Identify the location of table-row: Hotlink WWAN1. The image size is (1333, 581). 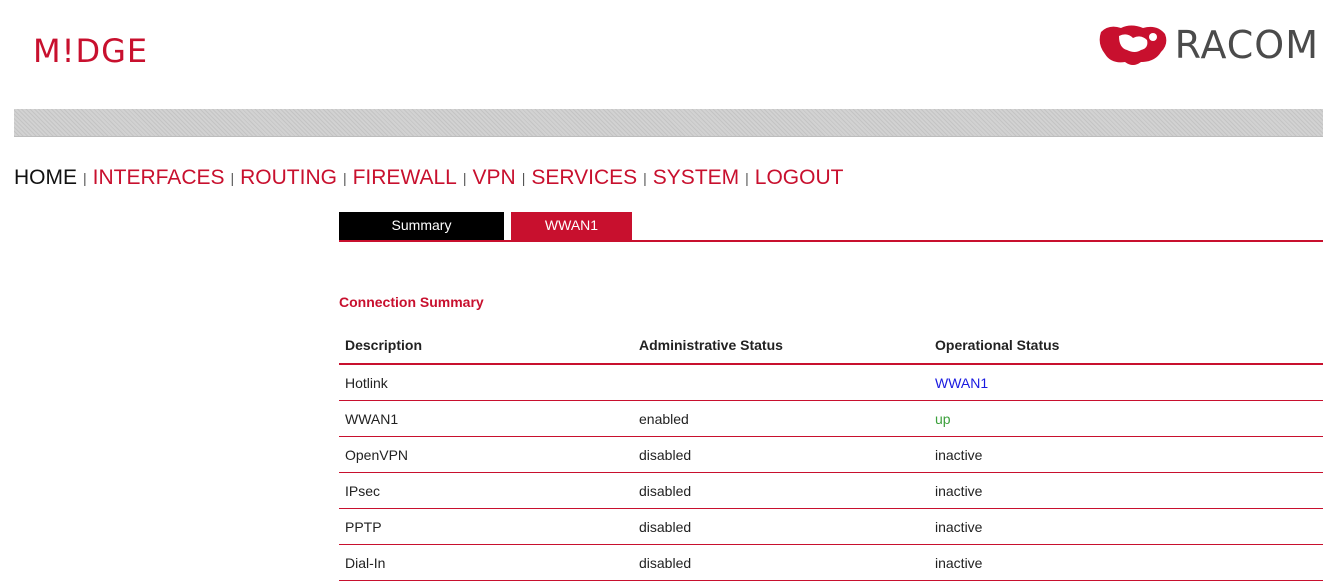
(831, 382).